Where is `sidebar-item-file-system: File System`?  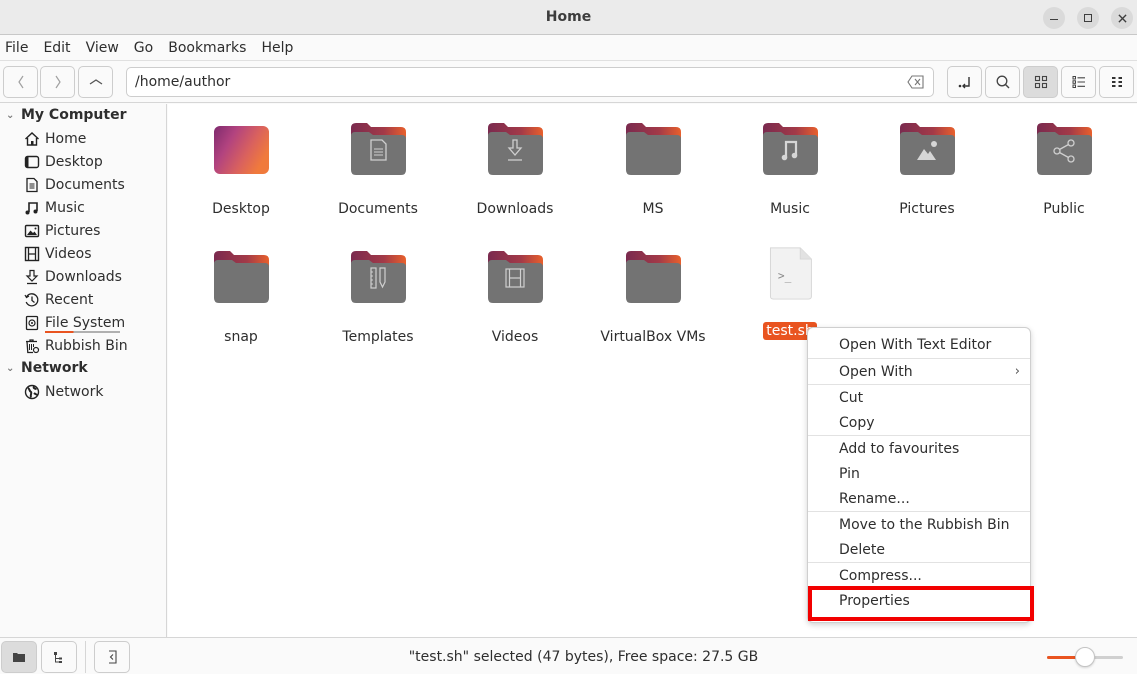
sidebar-item-file-system: File System is located at coordinates (74, 323).